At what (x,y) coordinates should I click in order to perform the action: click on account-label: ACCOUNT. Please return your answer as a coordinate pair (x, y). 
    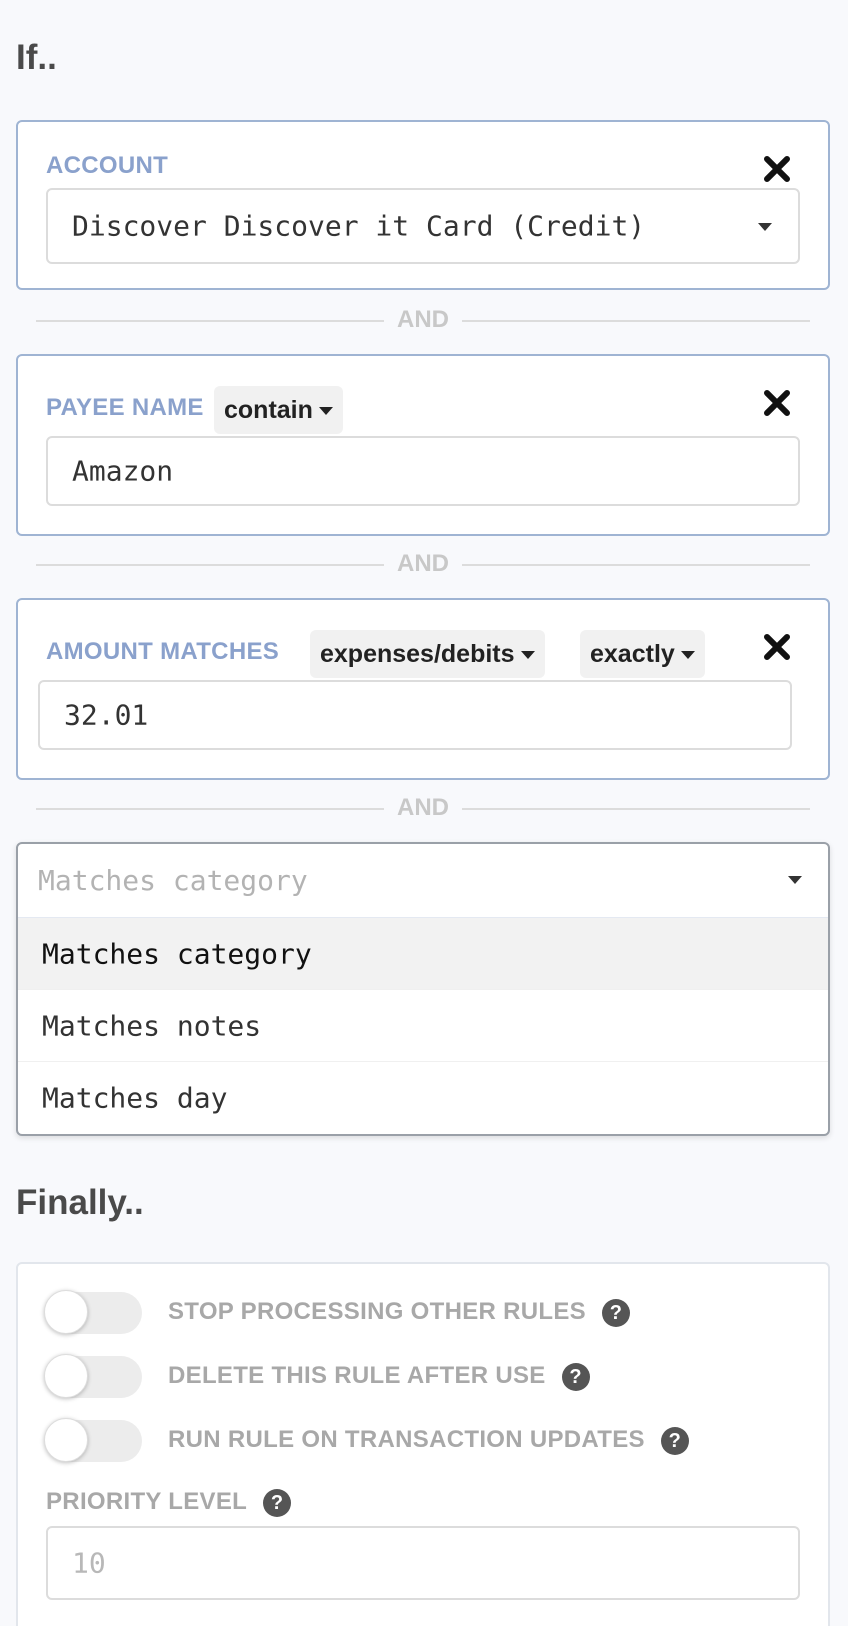
    Looking at the image, I should click on (107, 165).